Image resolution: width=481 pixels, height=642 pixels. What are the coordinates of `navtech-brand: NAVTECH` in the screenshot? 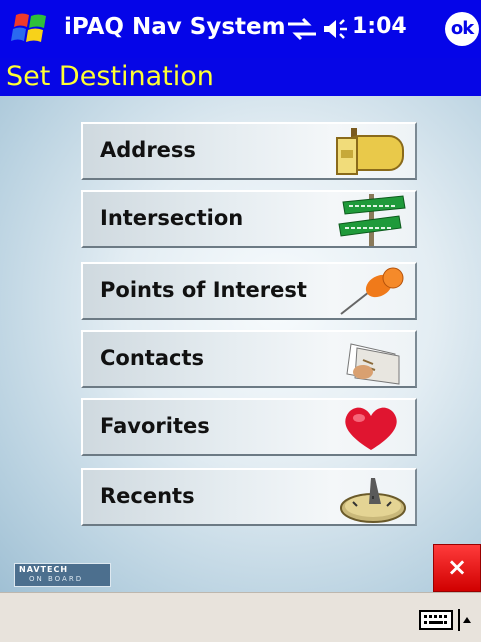 It's located at (44, 569).